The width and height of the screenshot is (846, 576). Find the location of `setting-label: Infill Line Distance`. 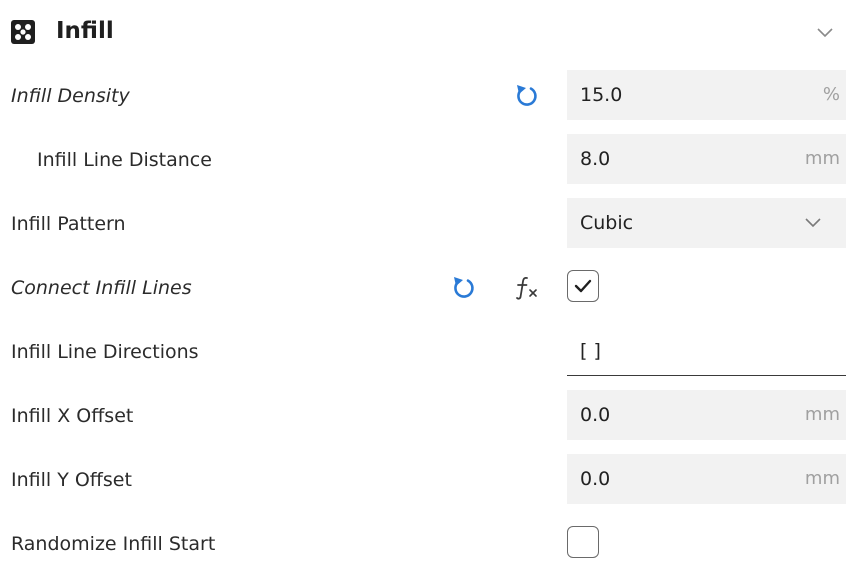

setting-label: Infill Line Distance is located at coordinates (124, 160).